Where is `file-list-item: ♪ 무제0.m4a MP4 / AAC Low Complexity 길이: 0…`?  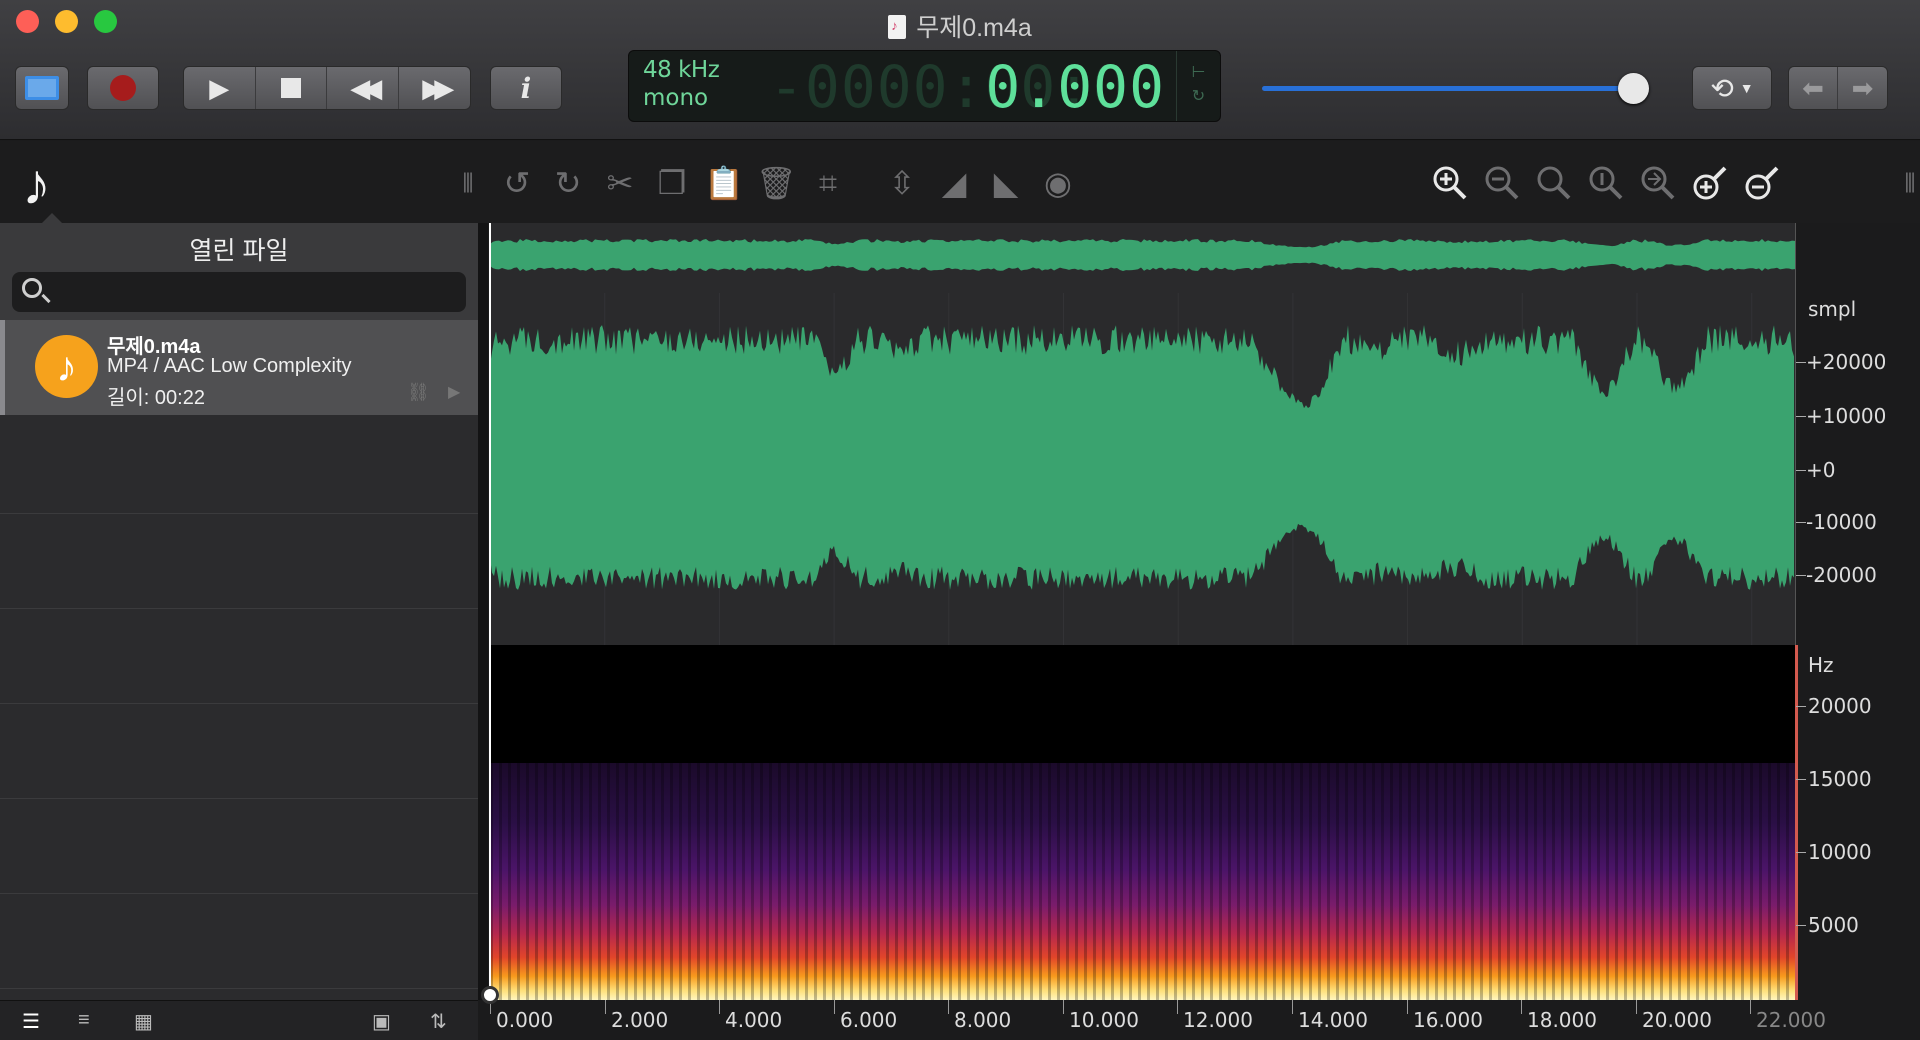
file-list-item: ♪ 무제0.m4a MP4 / AAC Low Complexity 길이: 0… is located at coordinates (239, 367).